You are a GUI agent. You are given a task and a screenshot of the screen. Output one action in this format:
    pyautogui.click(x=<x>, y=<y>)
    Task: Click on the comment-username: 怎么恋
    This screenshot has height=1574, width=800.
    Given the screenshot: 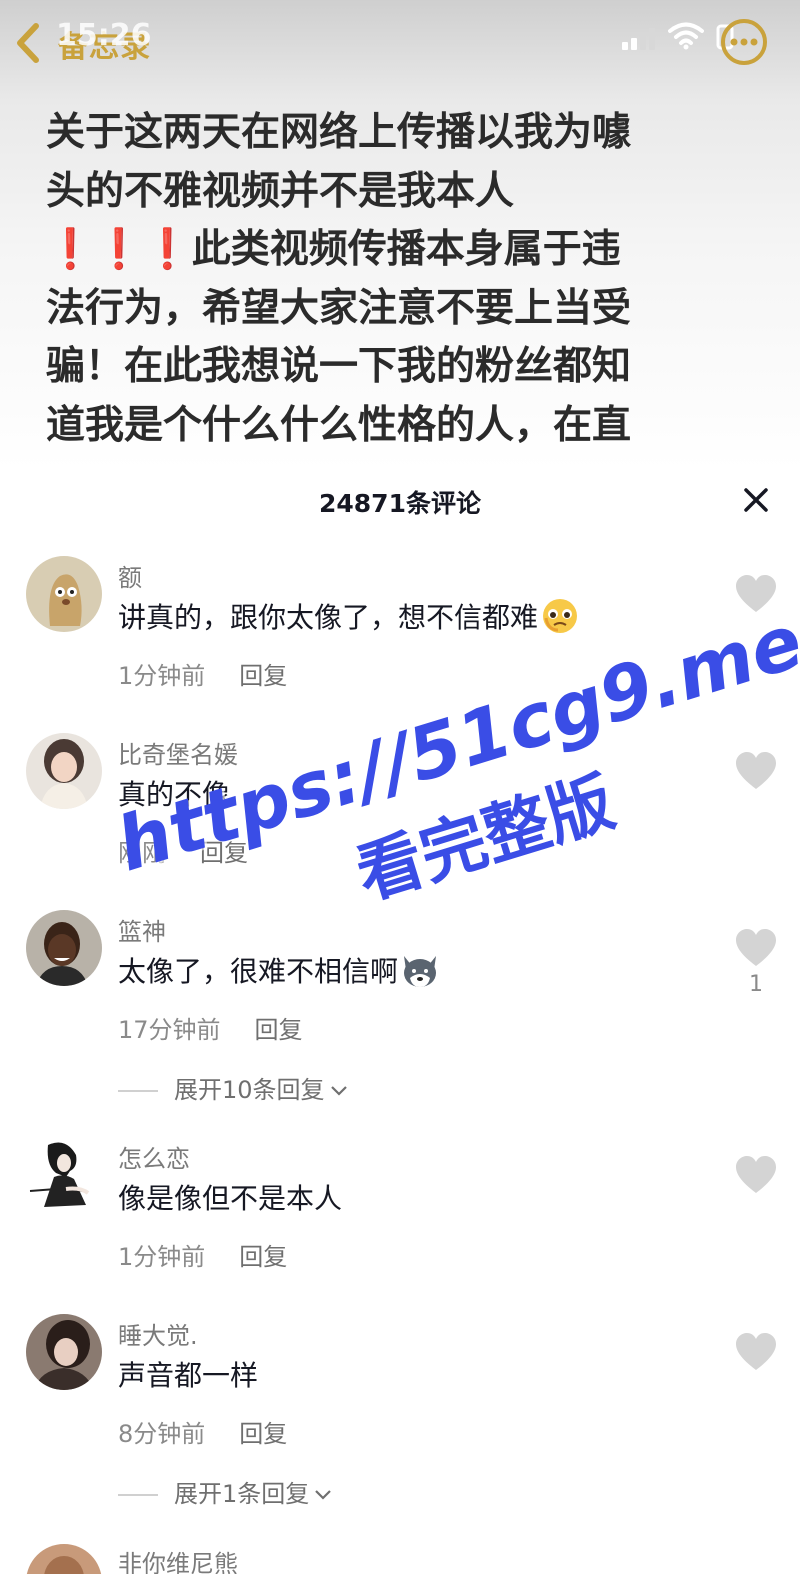 What is the action you would take?
    pyautogui.click(x=154, y=1156)
    